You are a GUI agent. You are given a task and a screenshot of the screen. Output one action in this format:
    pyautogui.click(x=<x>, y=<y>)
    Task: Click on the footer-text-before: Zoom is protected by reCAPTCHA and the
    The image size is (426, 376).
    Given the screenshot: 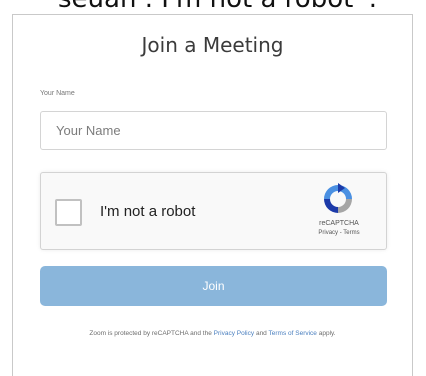 What is the action you would take?
    pyautogui.click(x=150, y=333)
    